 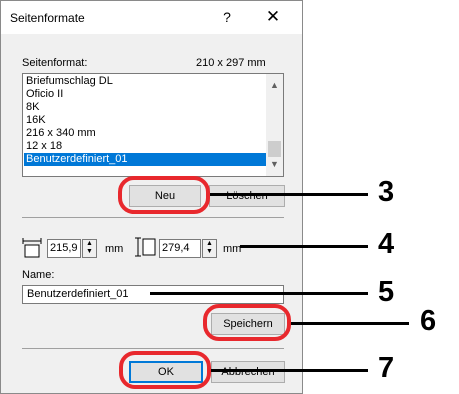 What do you see at coordinates (274, 166) in the screenshot?
I see `scroll-down-icon: ▼` at bounding box center [274, 166].